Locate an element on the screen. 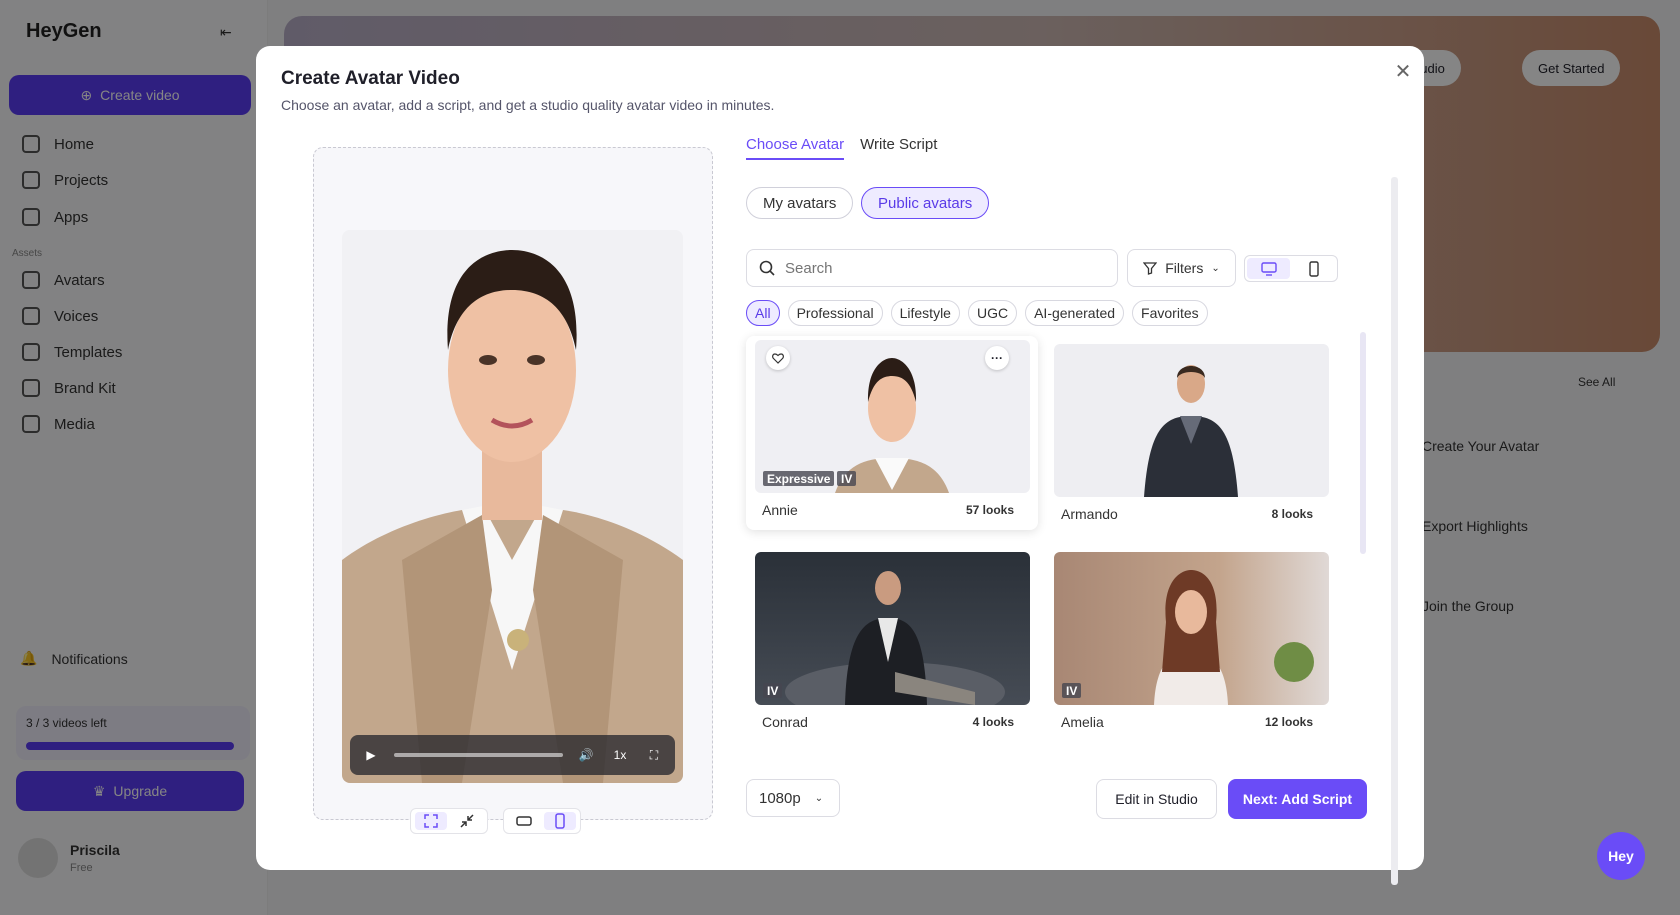 The width and height of the screenshot is (1680, 915). phone-icon is located at coordinates (1313, 268).